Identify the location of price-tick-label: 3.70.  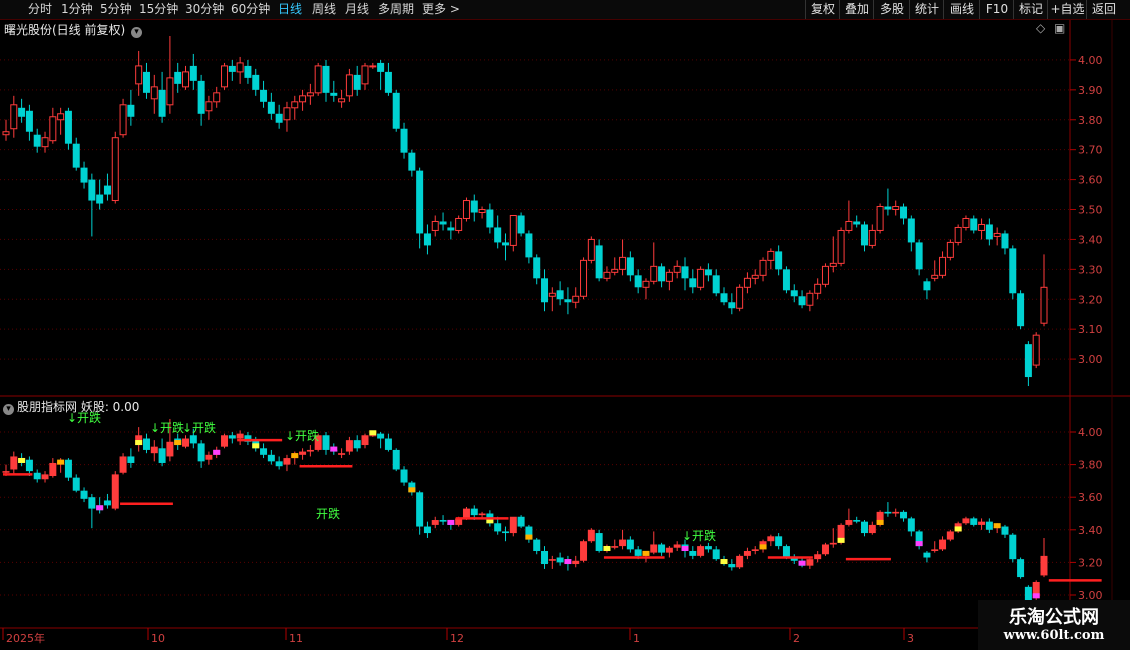
(1090, 150).